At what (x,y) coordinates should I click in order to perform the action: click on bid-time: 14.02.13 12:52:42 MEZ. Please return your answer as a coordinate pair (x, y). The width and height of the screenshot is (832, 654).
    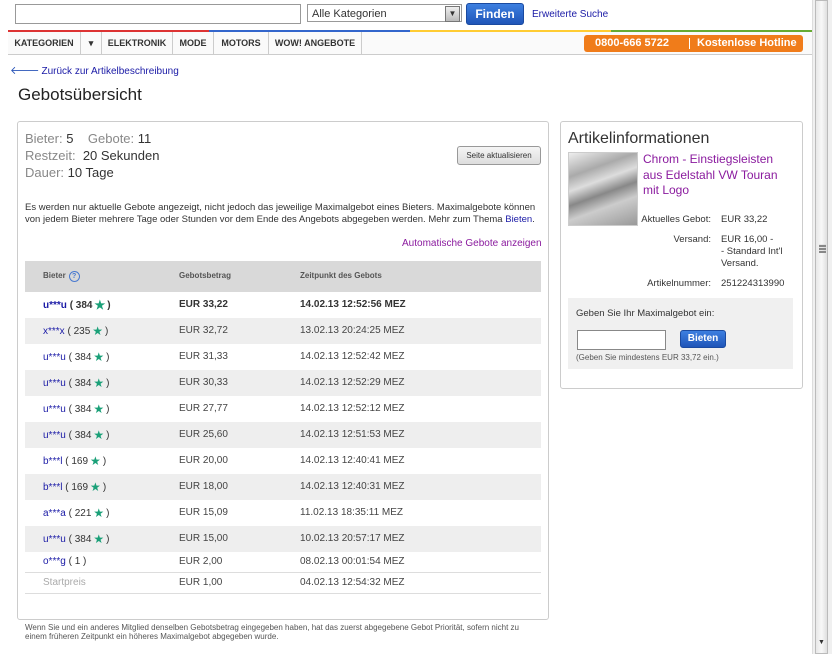
    Looking at the image, I should click on (352, 356).